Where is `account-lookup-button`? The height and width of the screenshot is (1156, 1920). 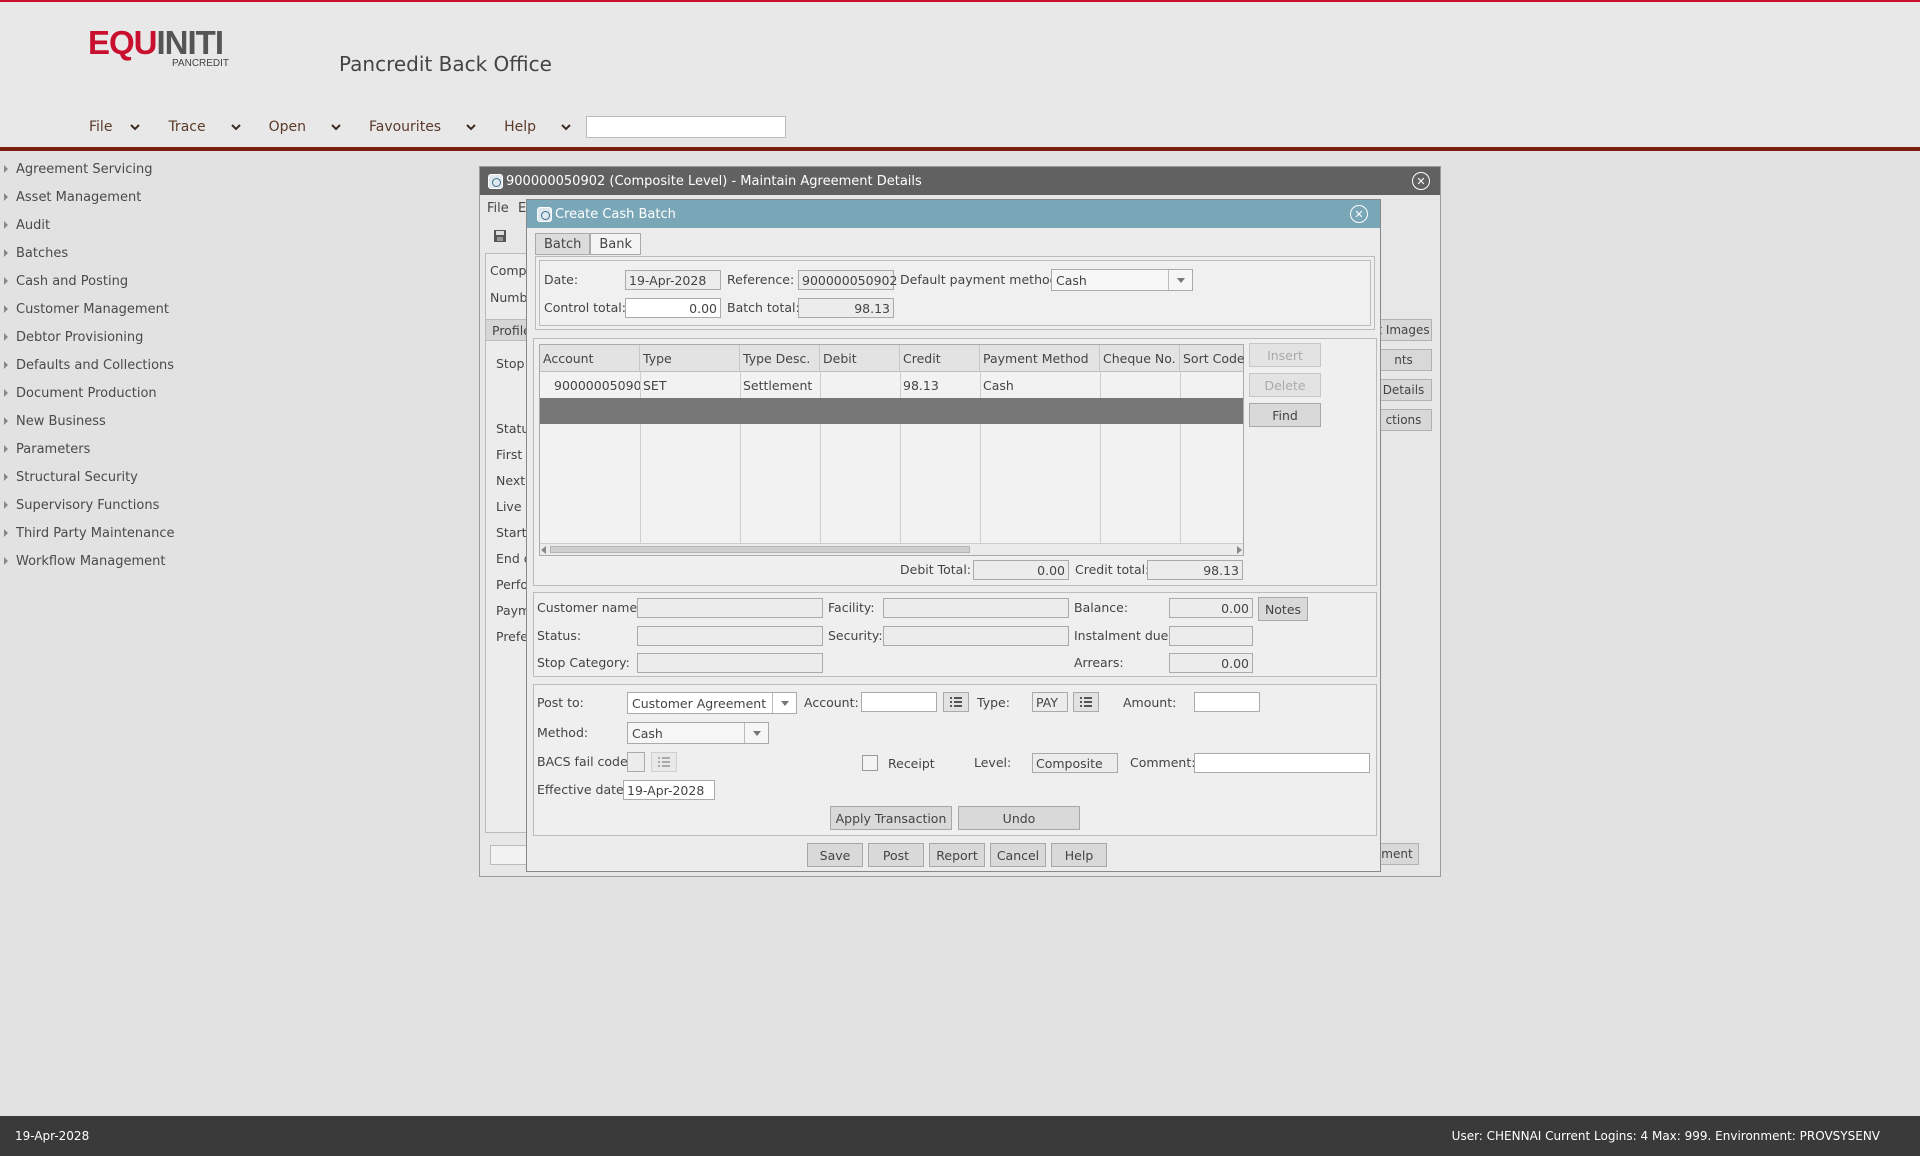
account-lookup-button is located at coordinates (956, 702).